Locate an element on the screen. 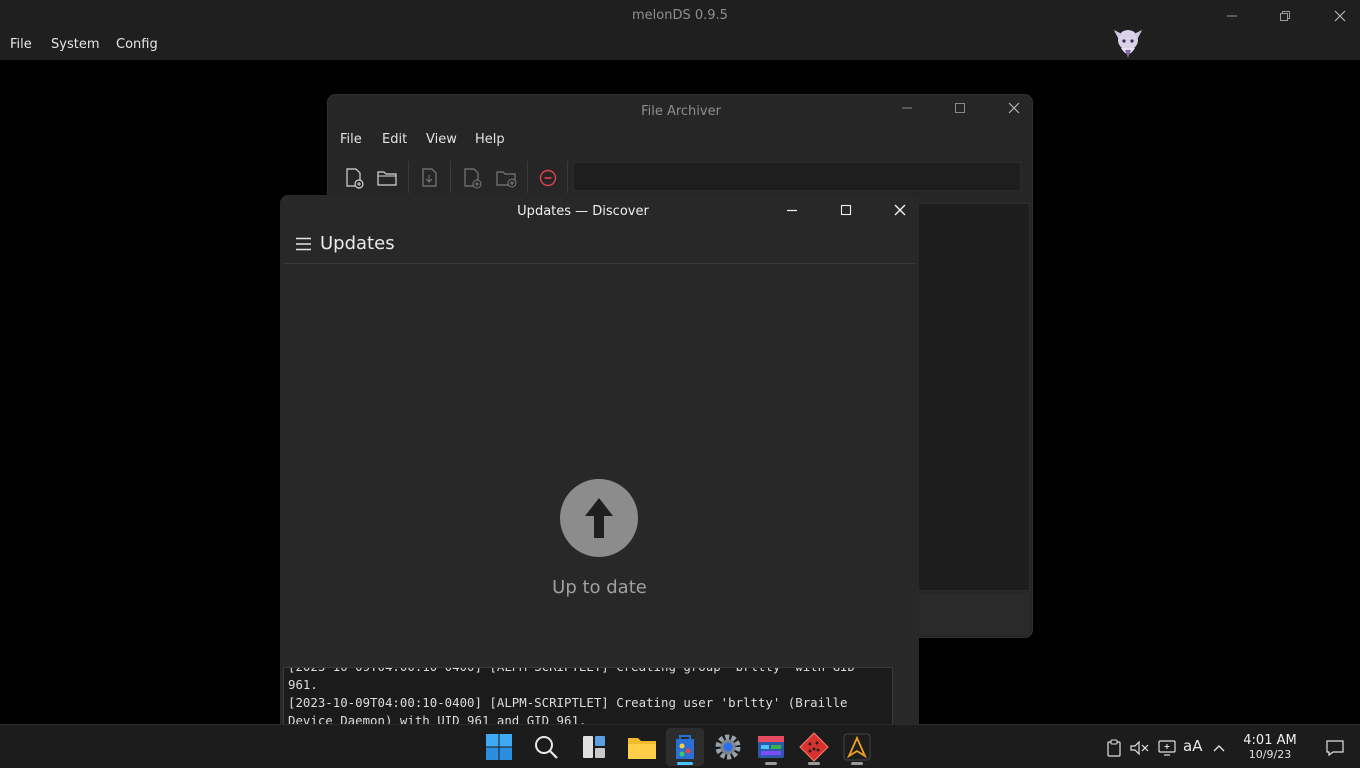 This screenshot has width=1360, height=768. archiver-statusbar is located at coordinates (974, 614).